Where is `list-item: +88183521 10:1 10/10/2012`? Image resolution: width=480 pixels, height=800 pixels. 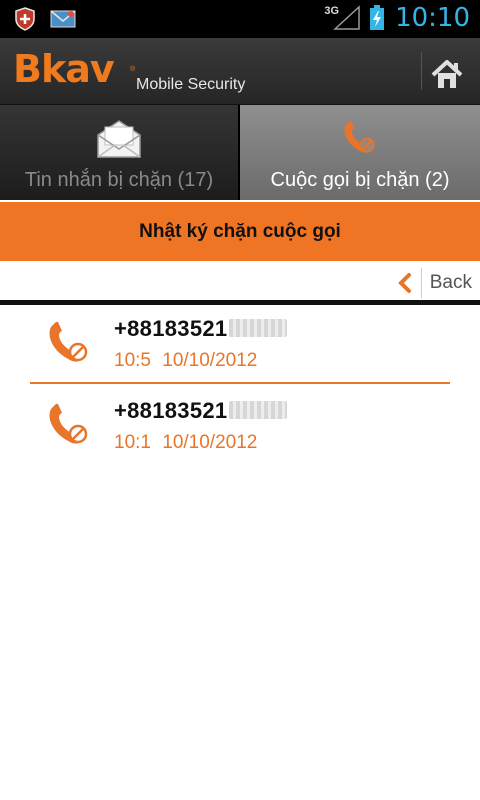
list-item: +88183521 10:1 10/10/2012 is located at coordinates (240, 423).